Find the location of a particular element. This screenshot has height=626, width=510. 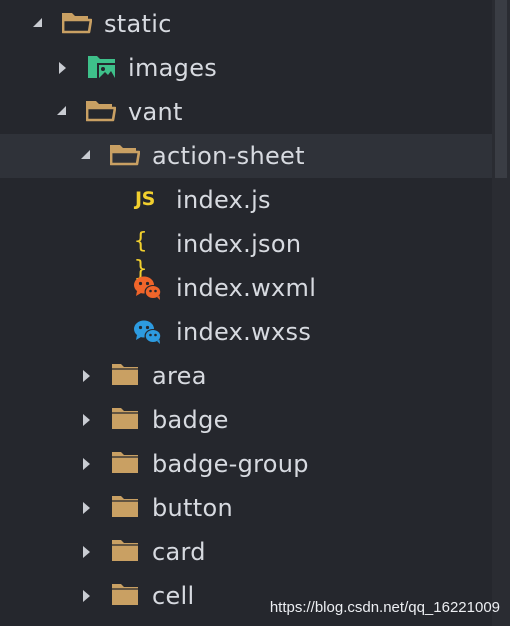

tree-item-label: index.json is located at coordinates (239, 244).